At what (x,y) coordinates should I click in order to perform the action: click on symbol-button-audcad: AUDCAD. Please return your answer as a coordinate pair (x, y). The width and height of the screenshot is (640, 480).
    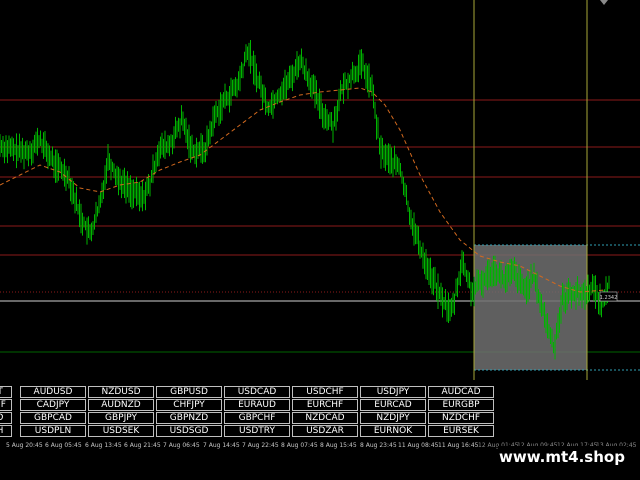
    Looking at the image, I should click on (461, 392).